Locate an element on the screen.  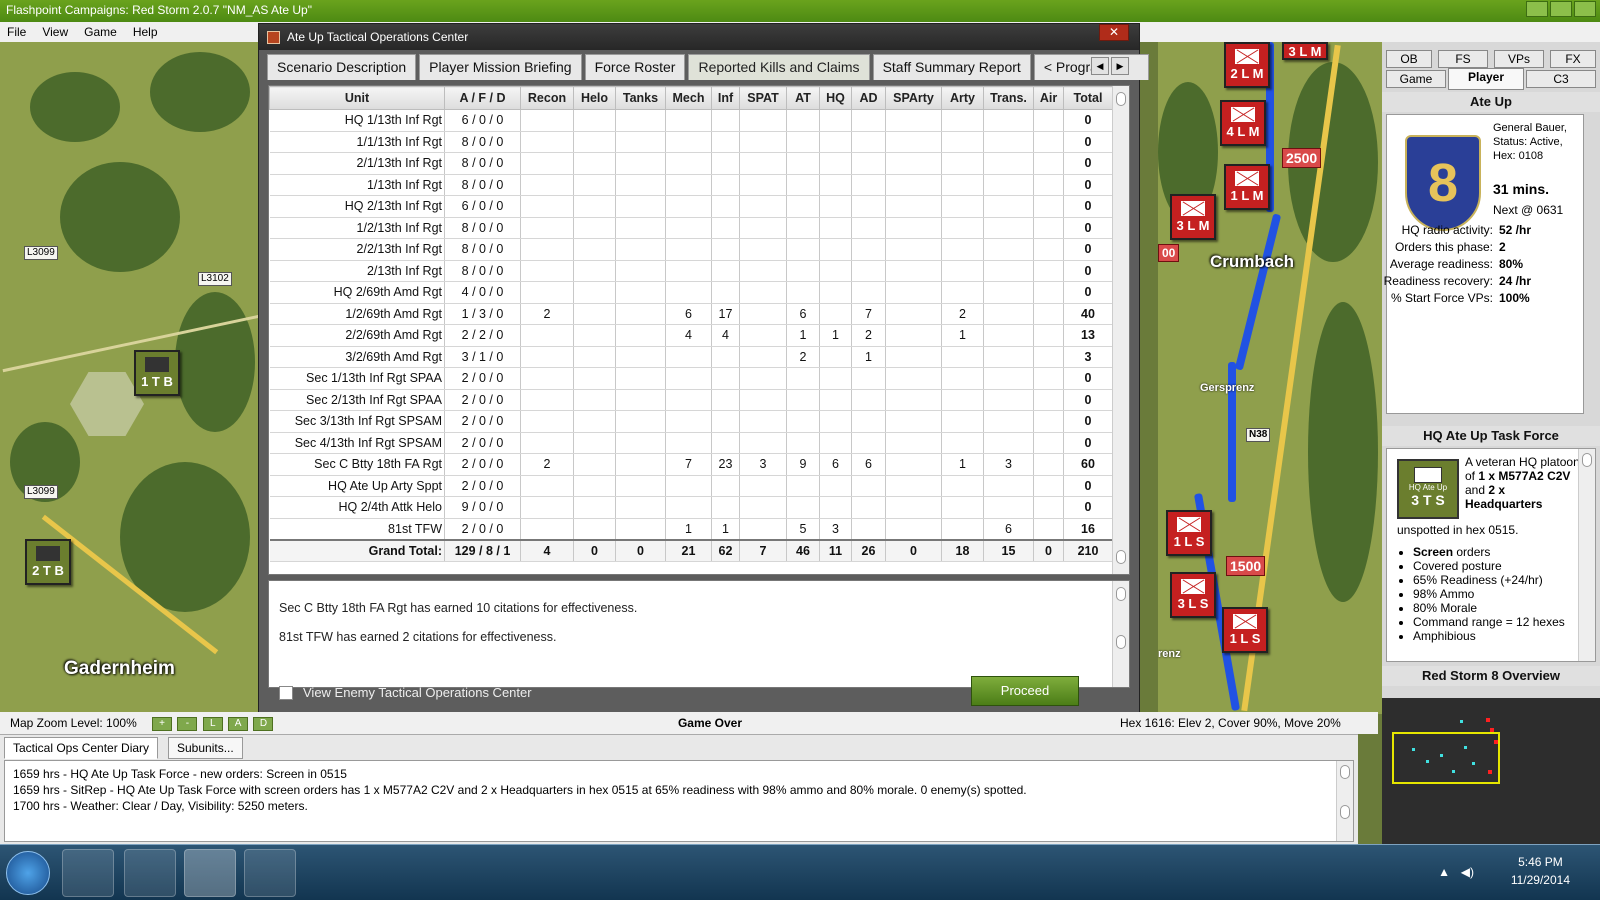
selected-hex is located at coordinates (107, 404).